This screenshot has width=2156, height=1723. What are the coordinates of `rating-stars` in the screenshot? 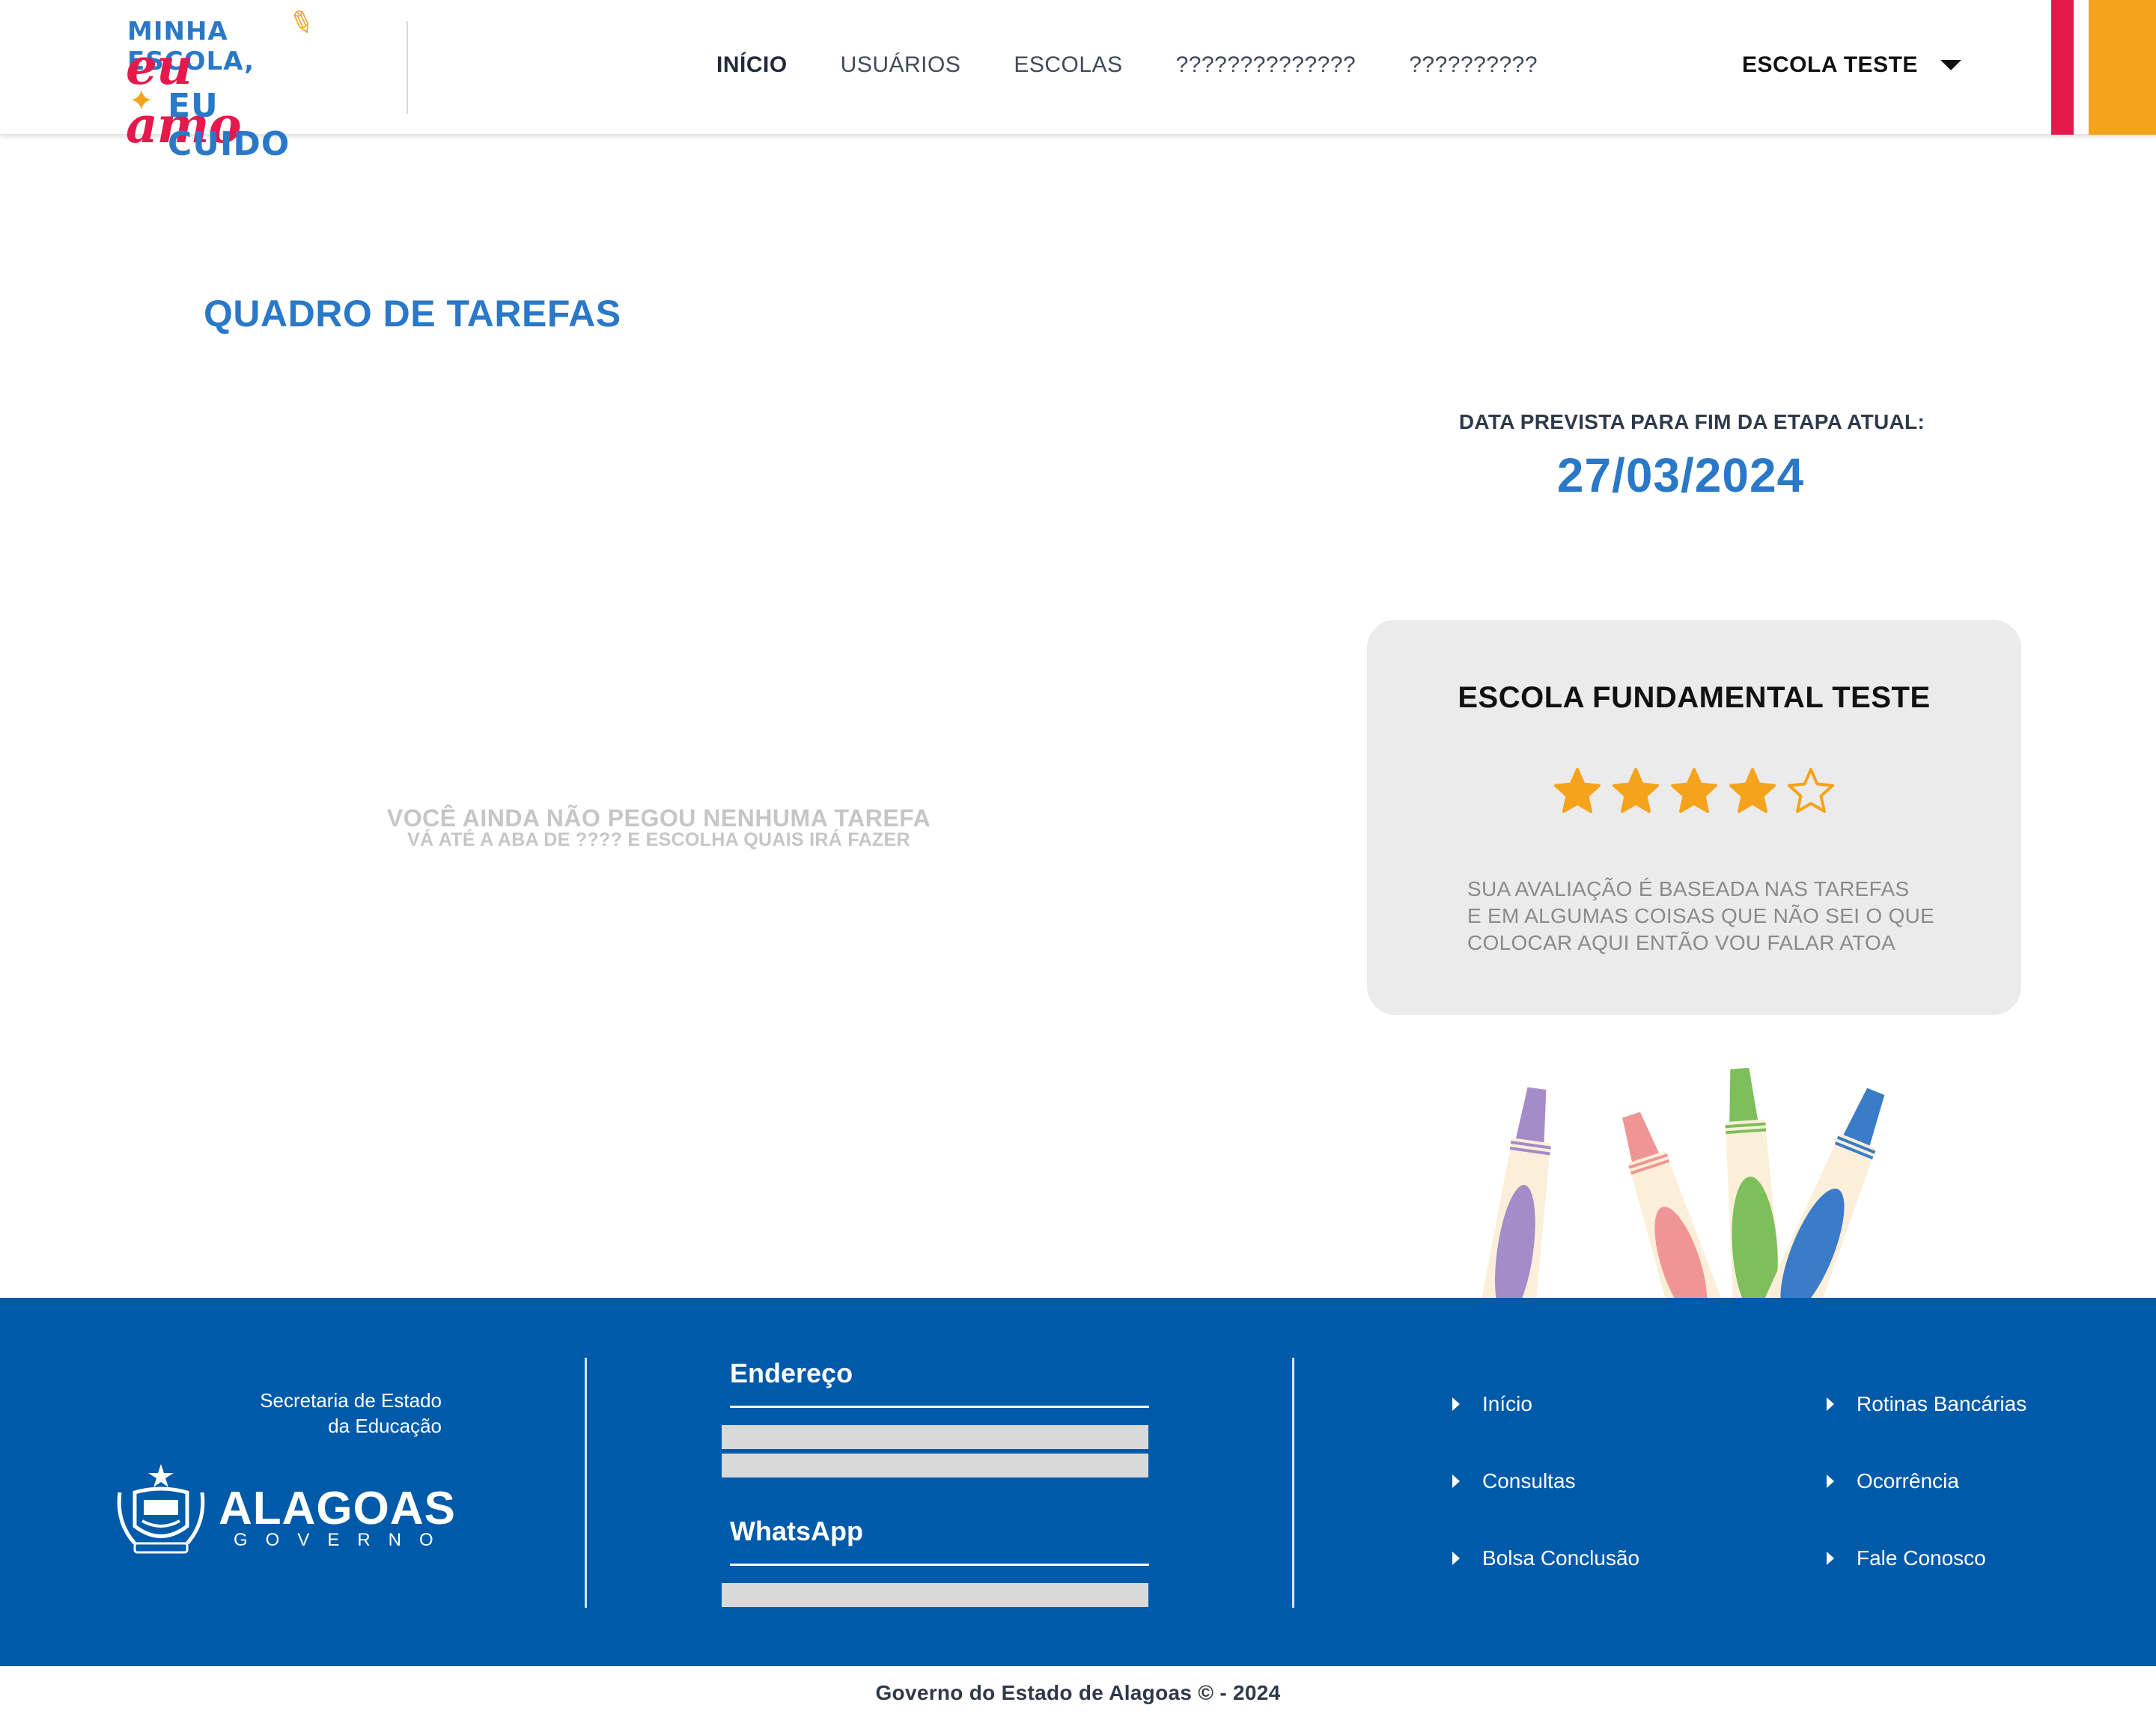 It's located at (1694, 791).